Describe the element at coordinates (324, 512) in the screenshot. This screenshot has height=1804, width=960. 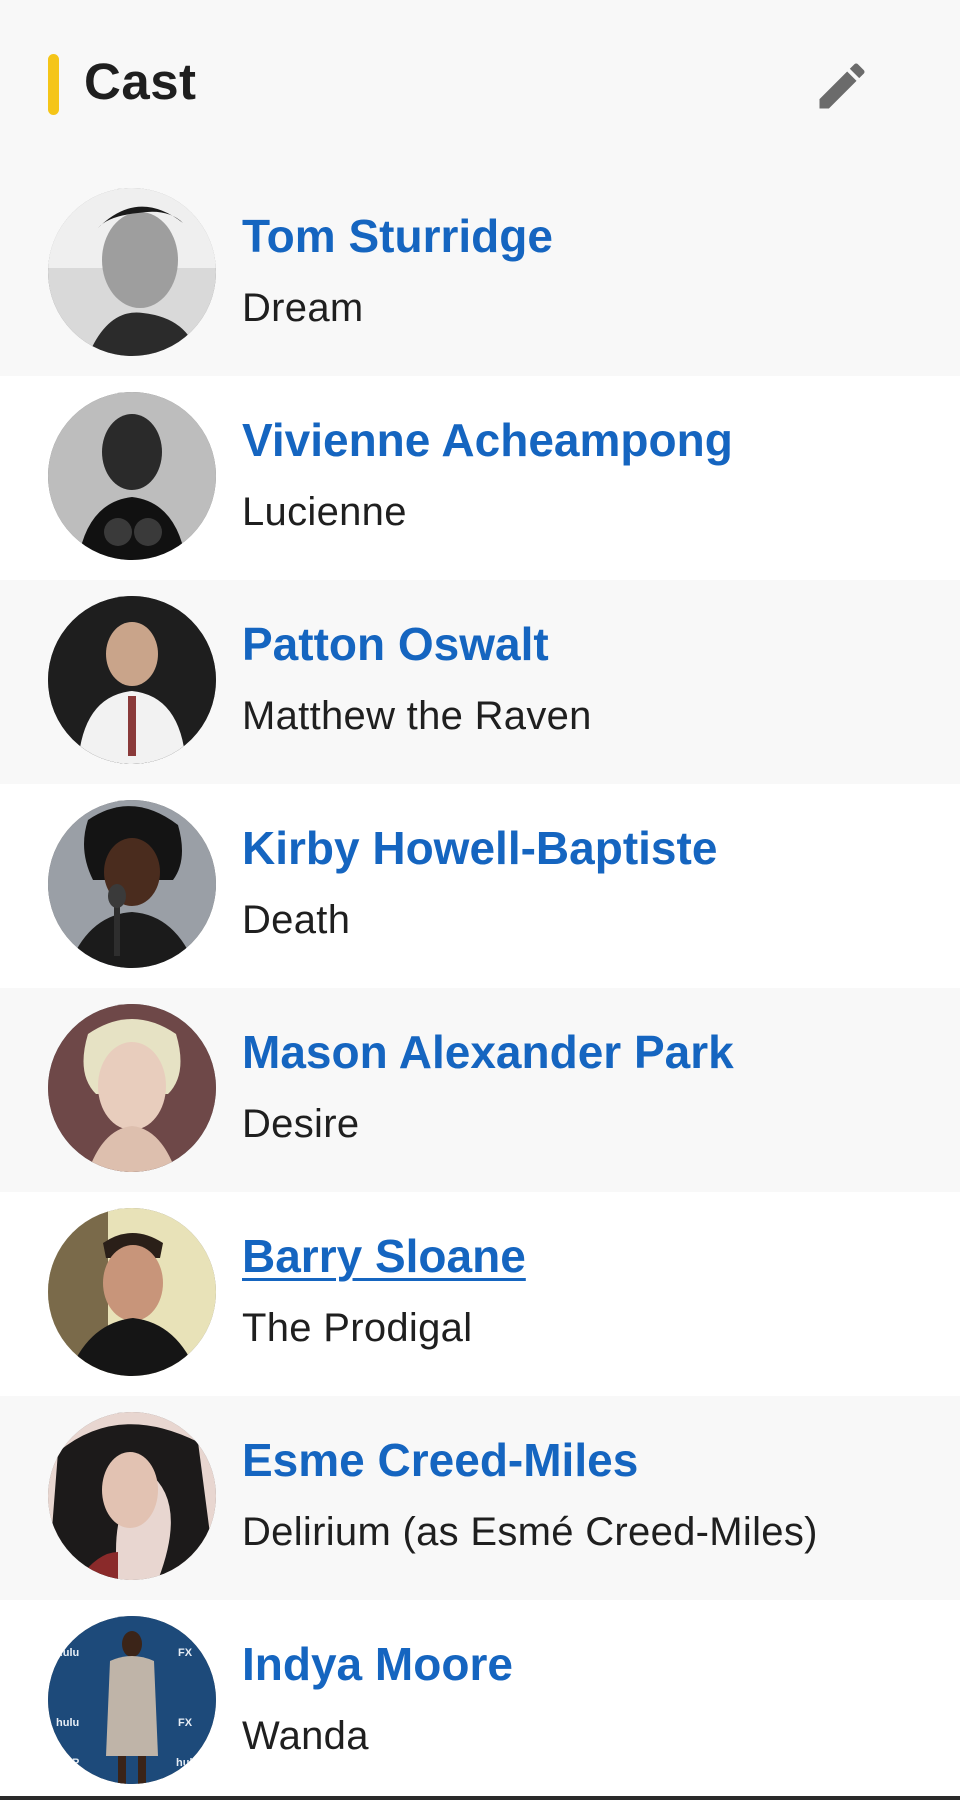
I see `character-name: Lucienne` at that location.